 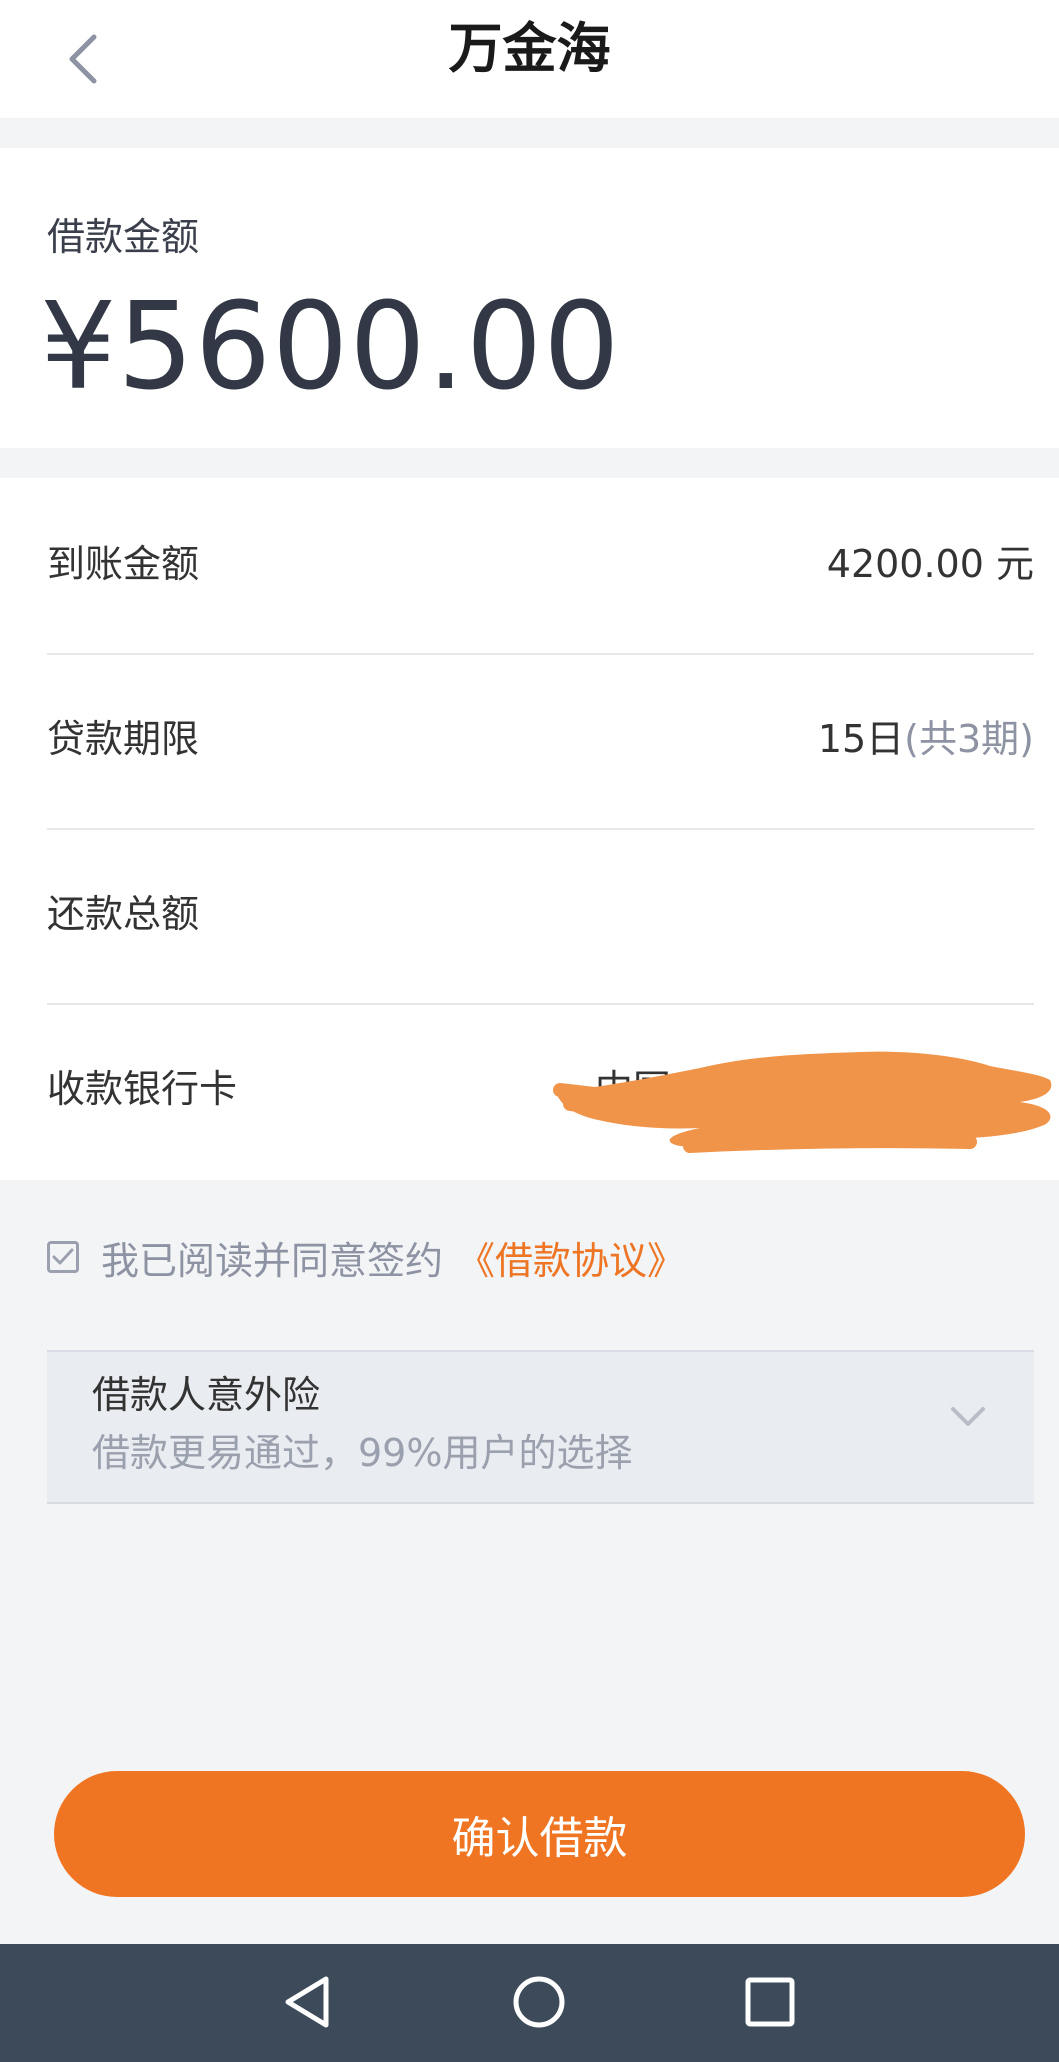 I want to click on system-back-button, so click(x=307, y=2004).